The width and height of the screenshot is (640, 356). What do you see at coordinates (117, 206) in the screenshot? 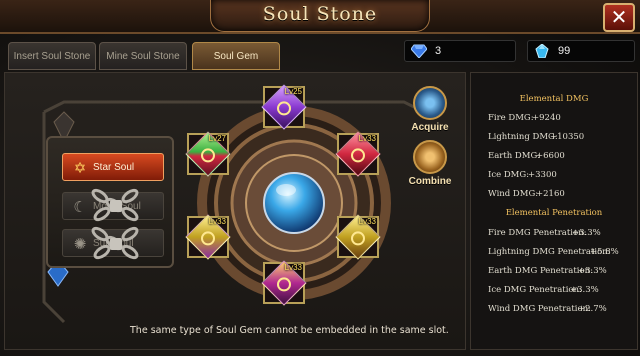
I see `moon-soul-label: Moon Soul` at bounding box center [117, 206].